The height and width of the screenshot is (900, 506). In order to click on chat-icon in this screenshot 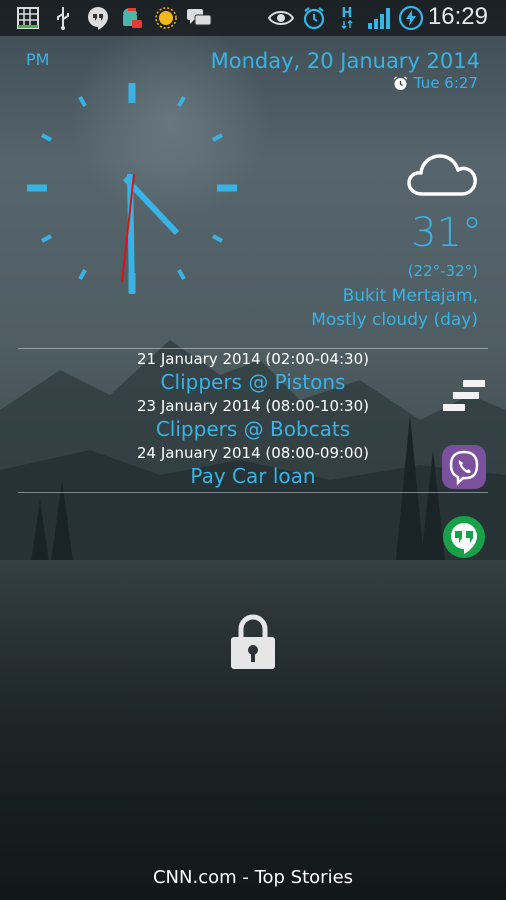, I will do `click(199, 18)`.